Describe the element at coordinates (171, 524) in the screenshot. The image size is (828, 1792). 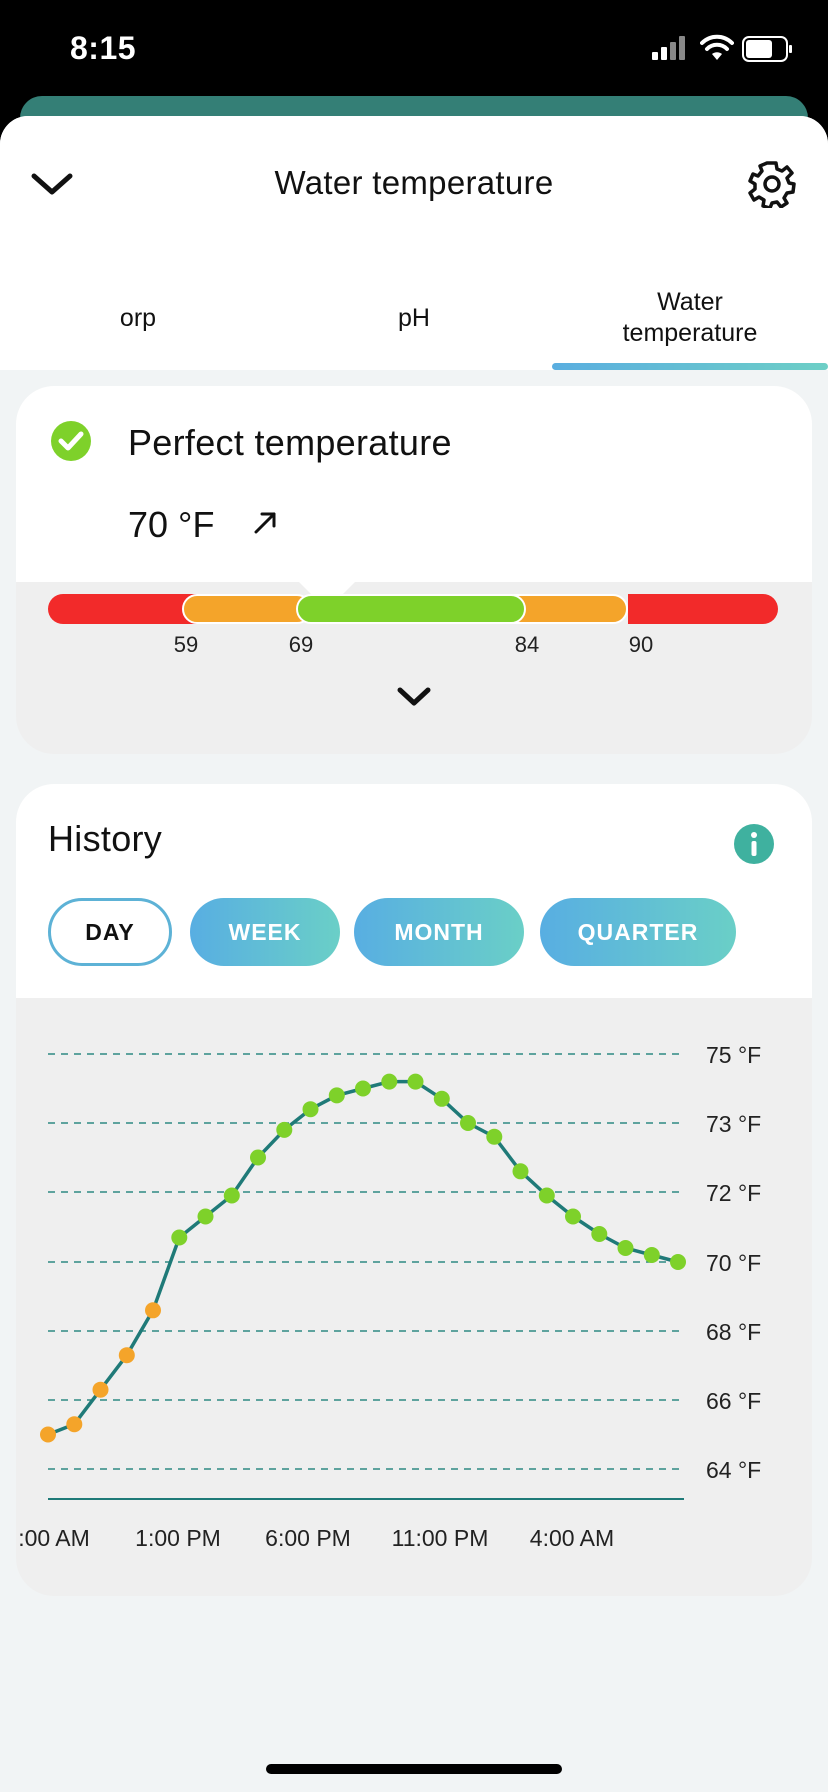
I see `temperature-value: 70 °F` at that location.